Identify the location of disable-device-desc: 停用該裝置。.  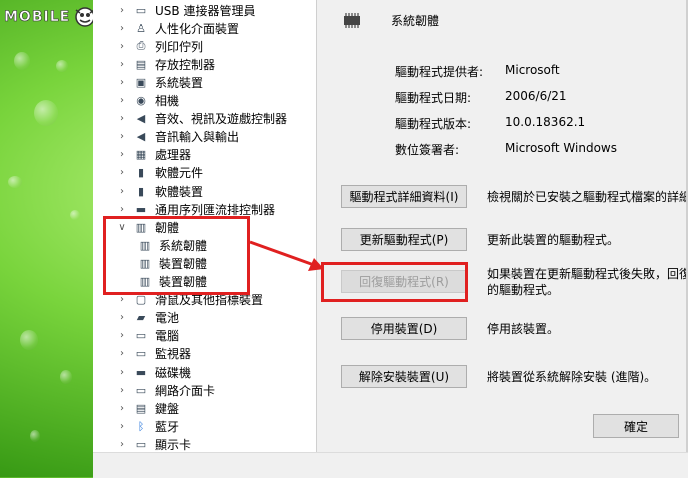
(523, 329).